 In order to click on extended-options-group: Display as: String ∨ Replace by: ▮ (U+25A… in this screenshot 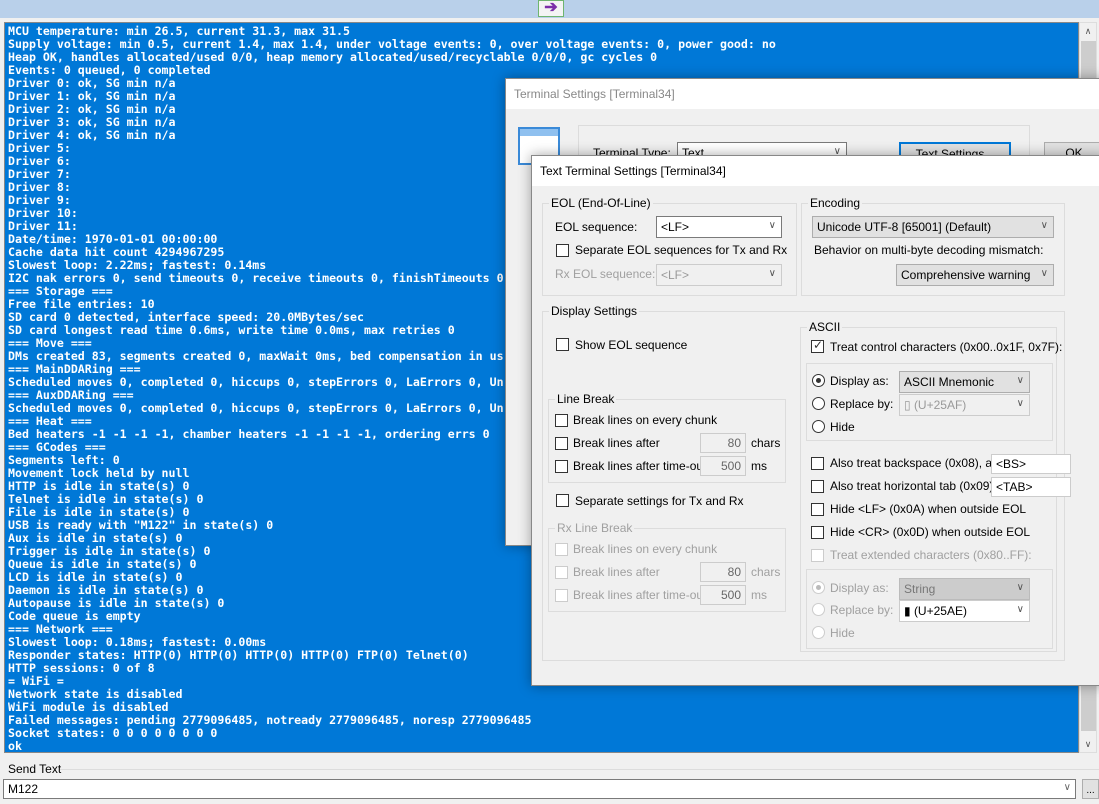, I will do `click(929, 609)`.